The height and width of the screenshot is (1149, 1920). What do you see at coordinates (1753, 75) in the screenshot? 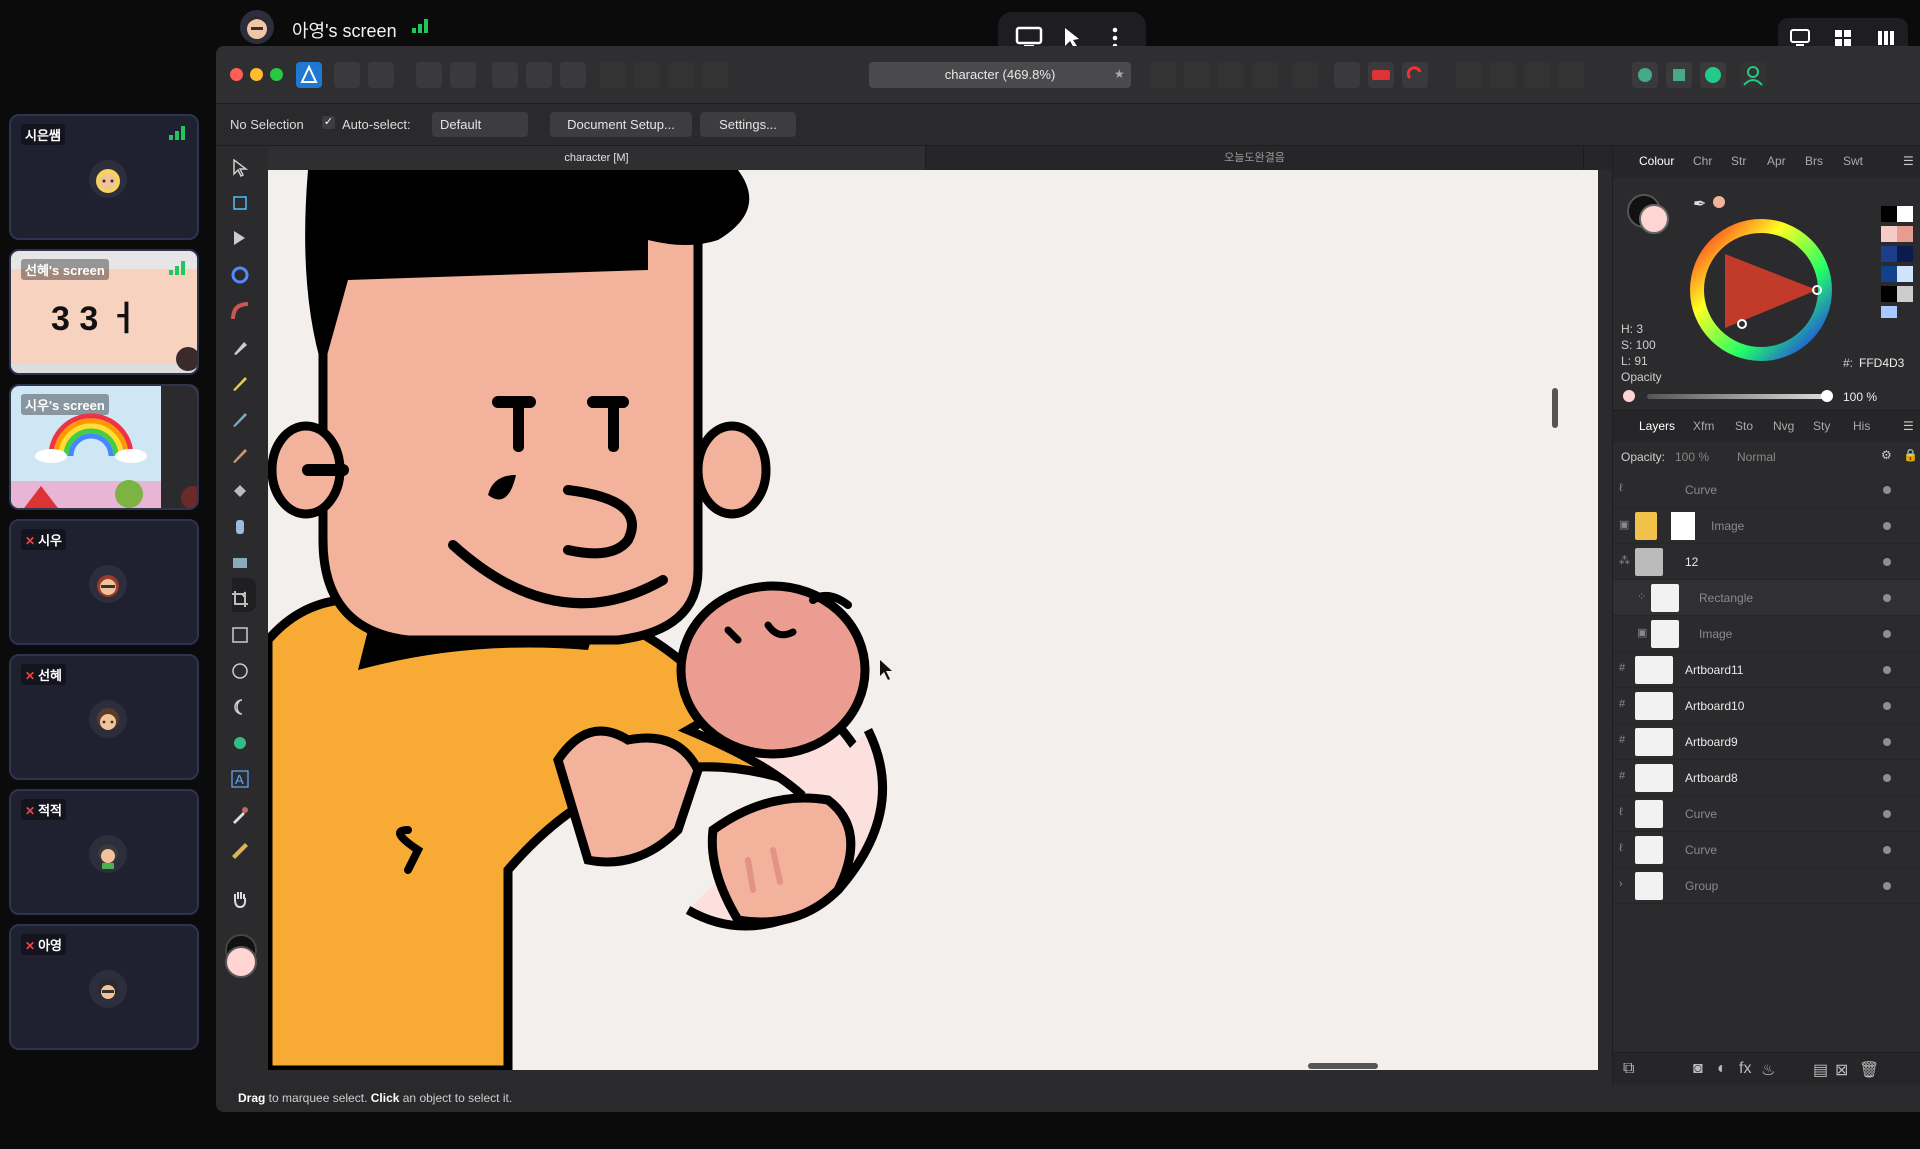
I see `user-icon` at bounding box center [1753, 75].